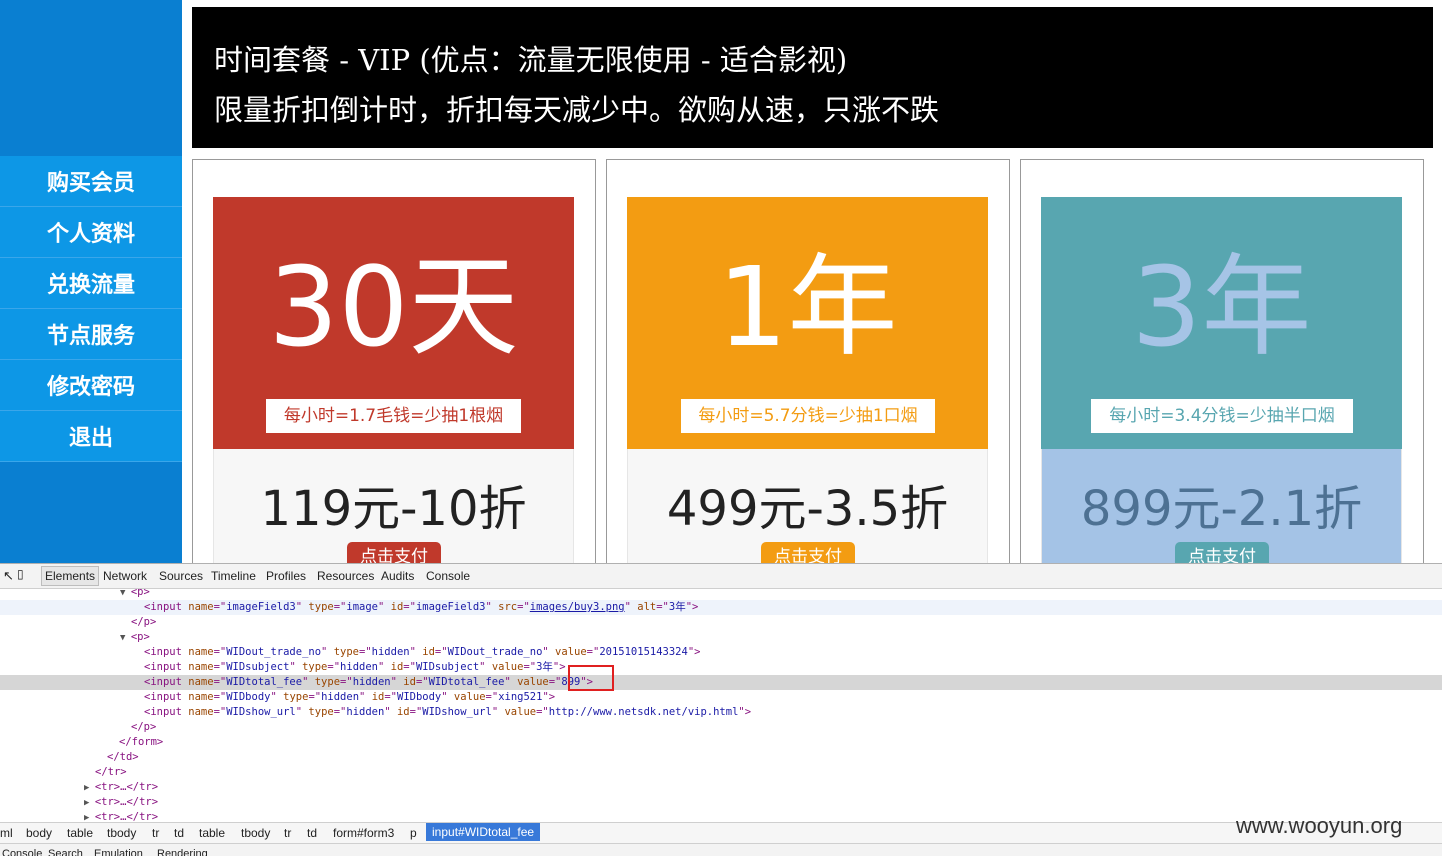 The image size is (1442, 856). Describe the element at coordinates (8, 576) in the screenshot. I see `inspect-element-icon: ↖` at that location.